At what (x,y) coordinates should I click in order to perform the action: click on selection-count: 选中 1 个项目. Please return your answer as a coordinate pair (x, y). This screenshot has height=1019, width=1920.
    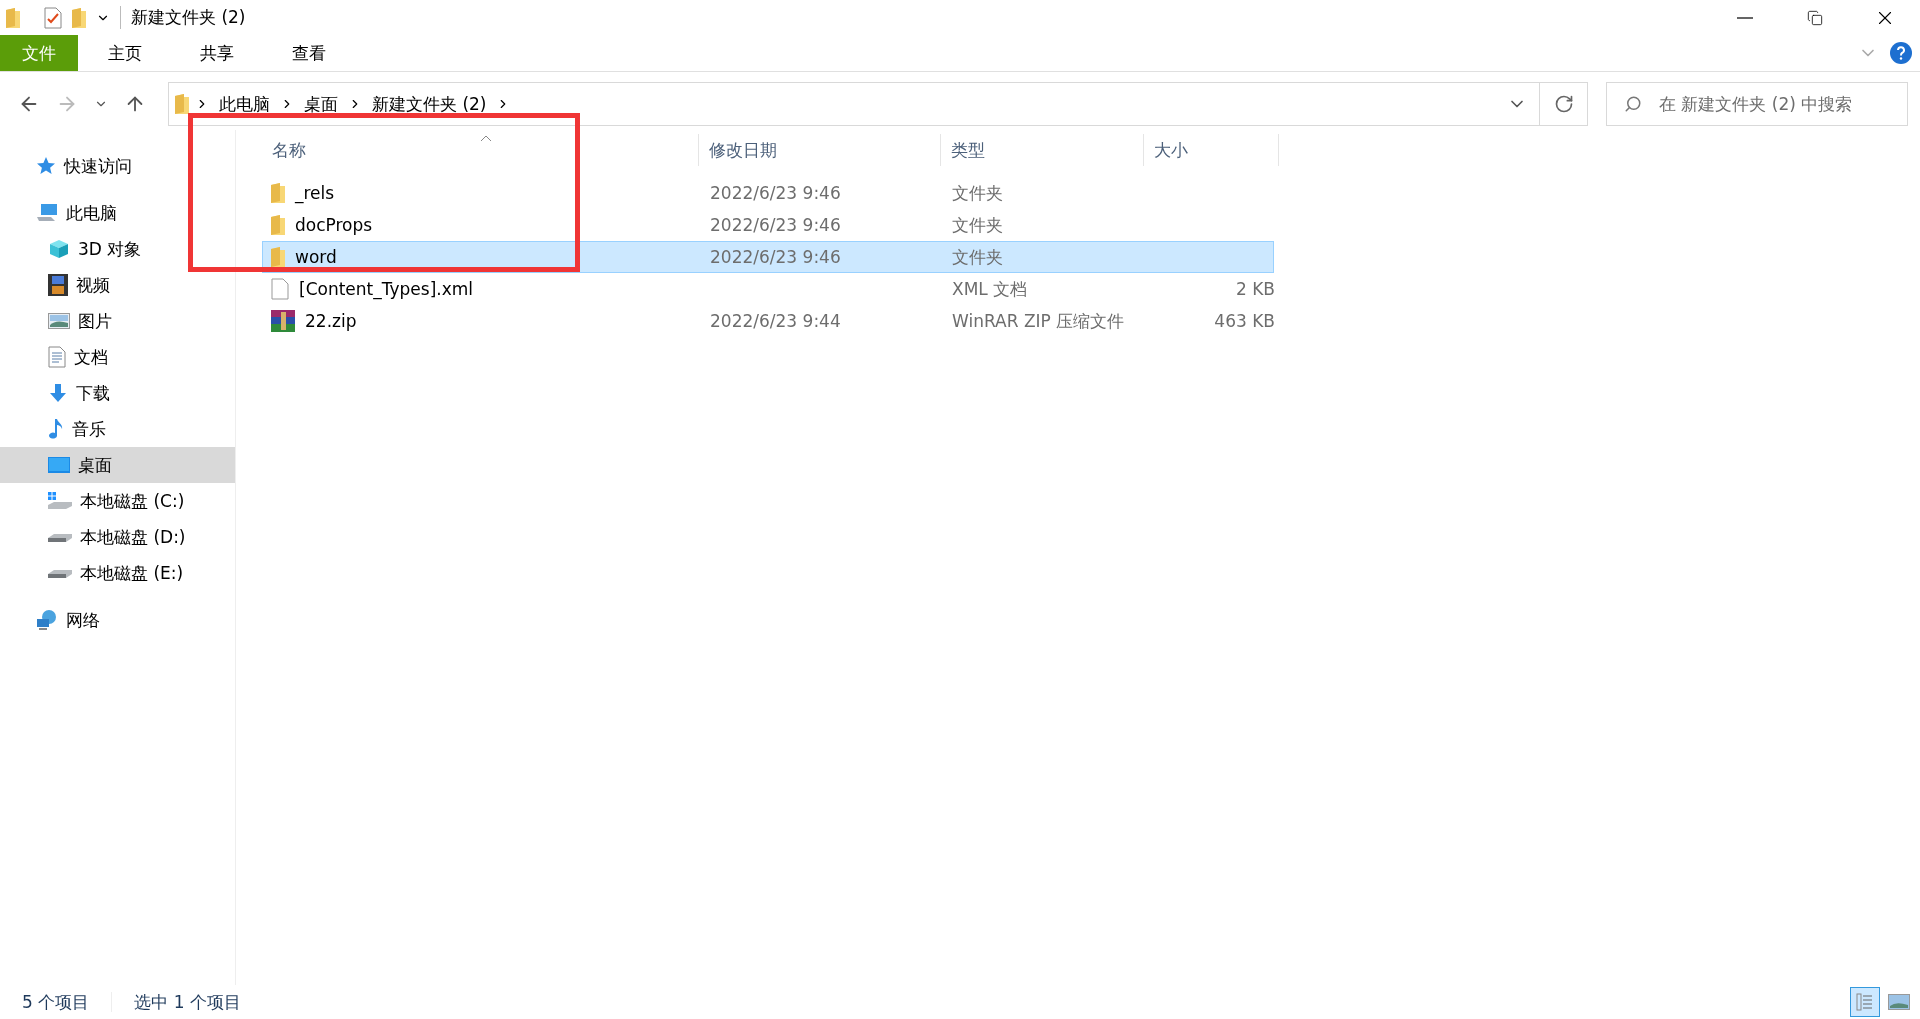
    Looking at the image, I should click on (187, 1002).